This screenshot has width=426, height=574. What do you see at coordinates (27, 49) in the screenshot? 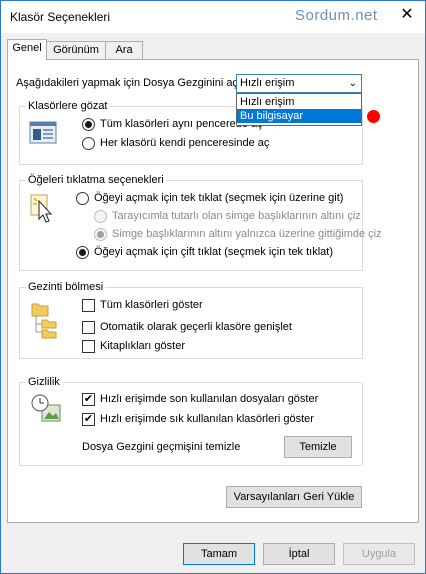
I see `tab-general: Genel` at bounding box center [27, 49].